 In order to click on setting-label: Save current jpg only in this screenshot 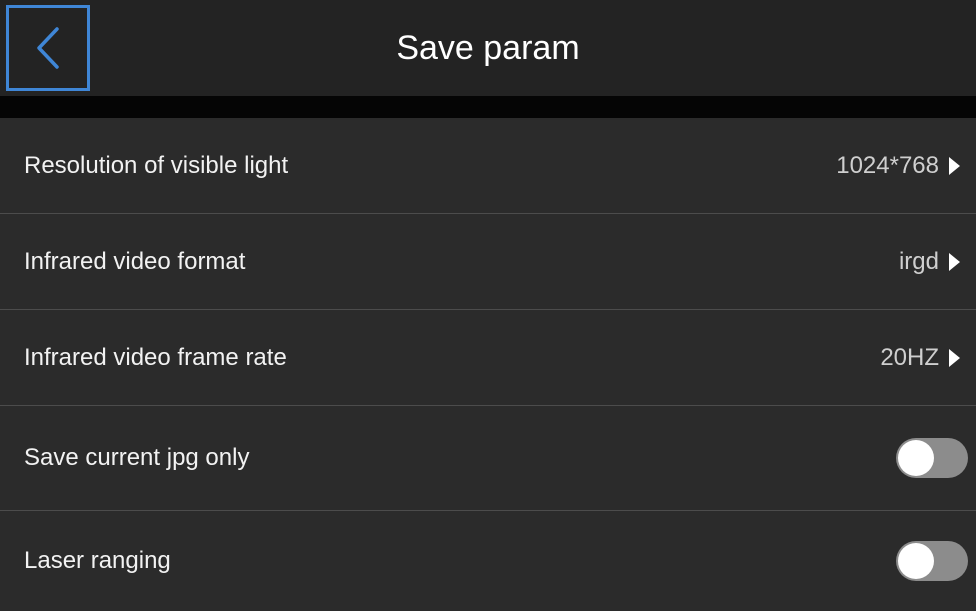, I will do `click(137, 457)`.